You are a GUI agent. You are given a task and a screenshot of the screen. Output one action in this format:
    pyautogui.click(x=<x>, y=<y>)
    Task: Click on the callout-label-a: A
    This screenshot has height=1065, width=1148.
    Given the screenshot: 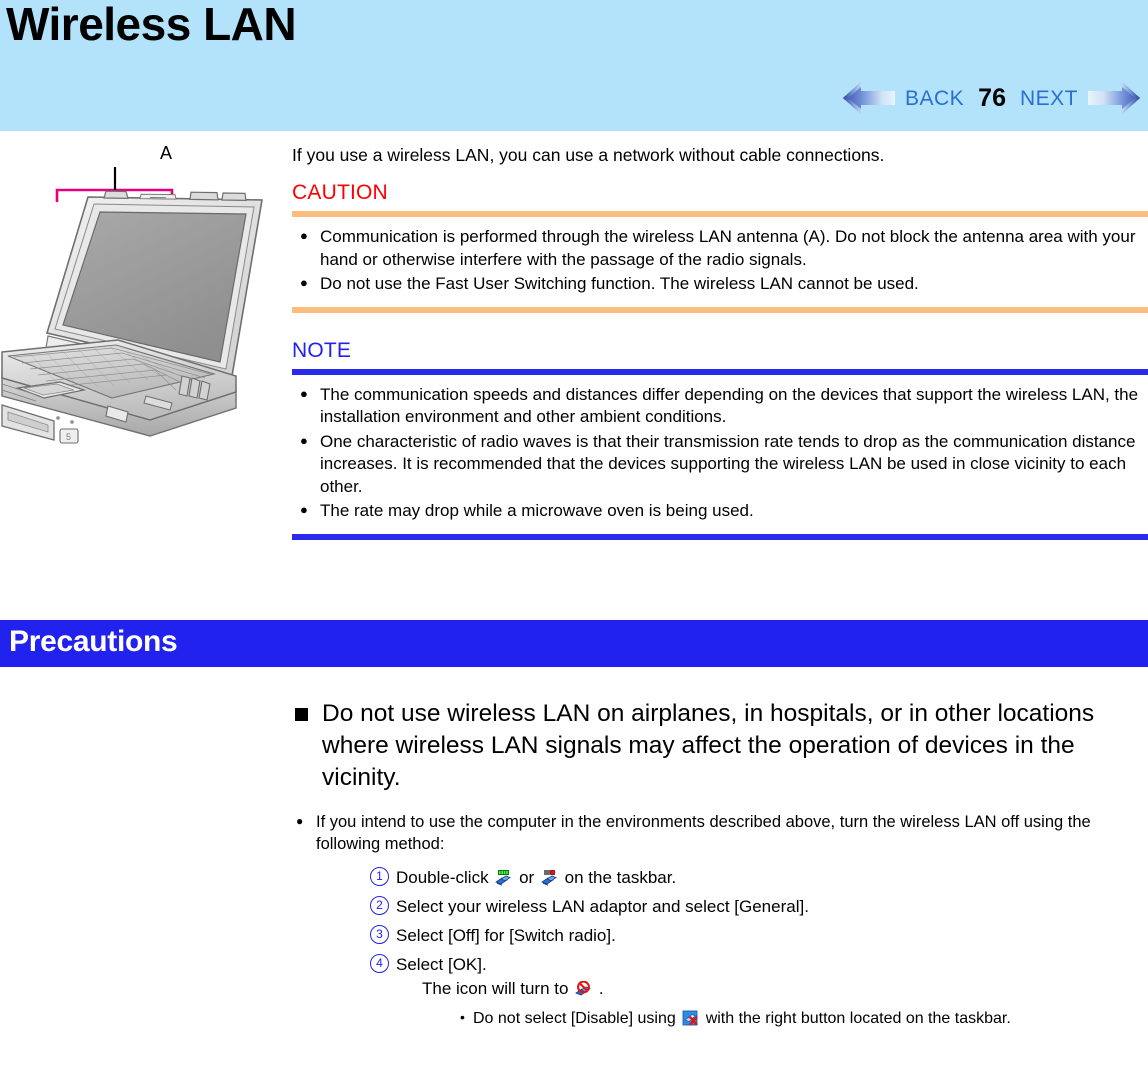 What is the action you would take?
    pyautogui.click(x=166, y=153)
    